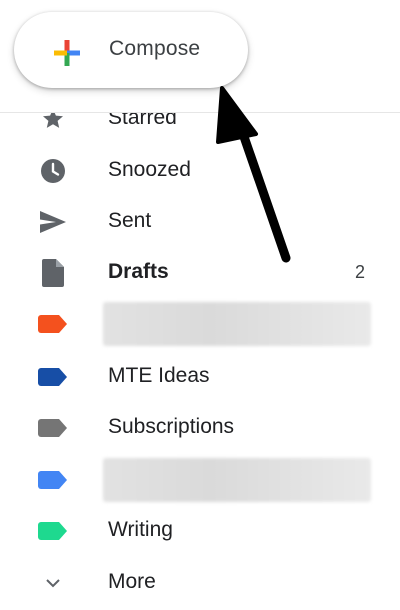 This screenshot has height=610, width=400. I want to click on sidebar-item-label: MTE Ideas, so click(159, 375).